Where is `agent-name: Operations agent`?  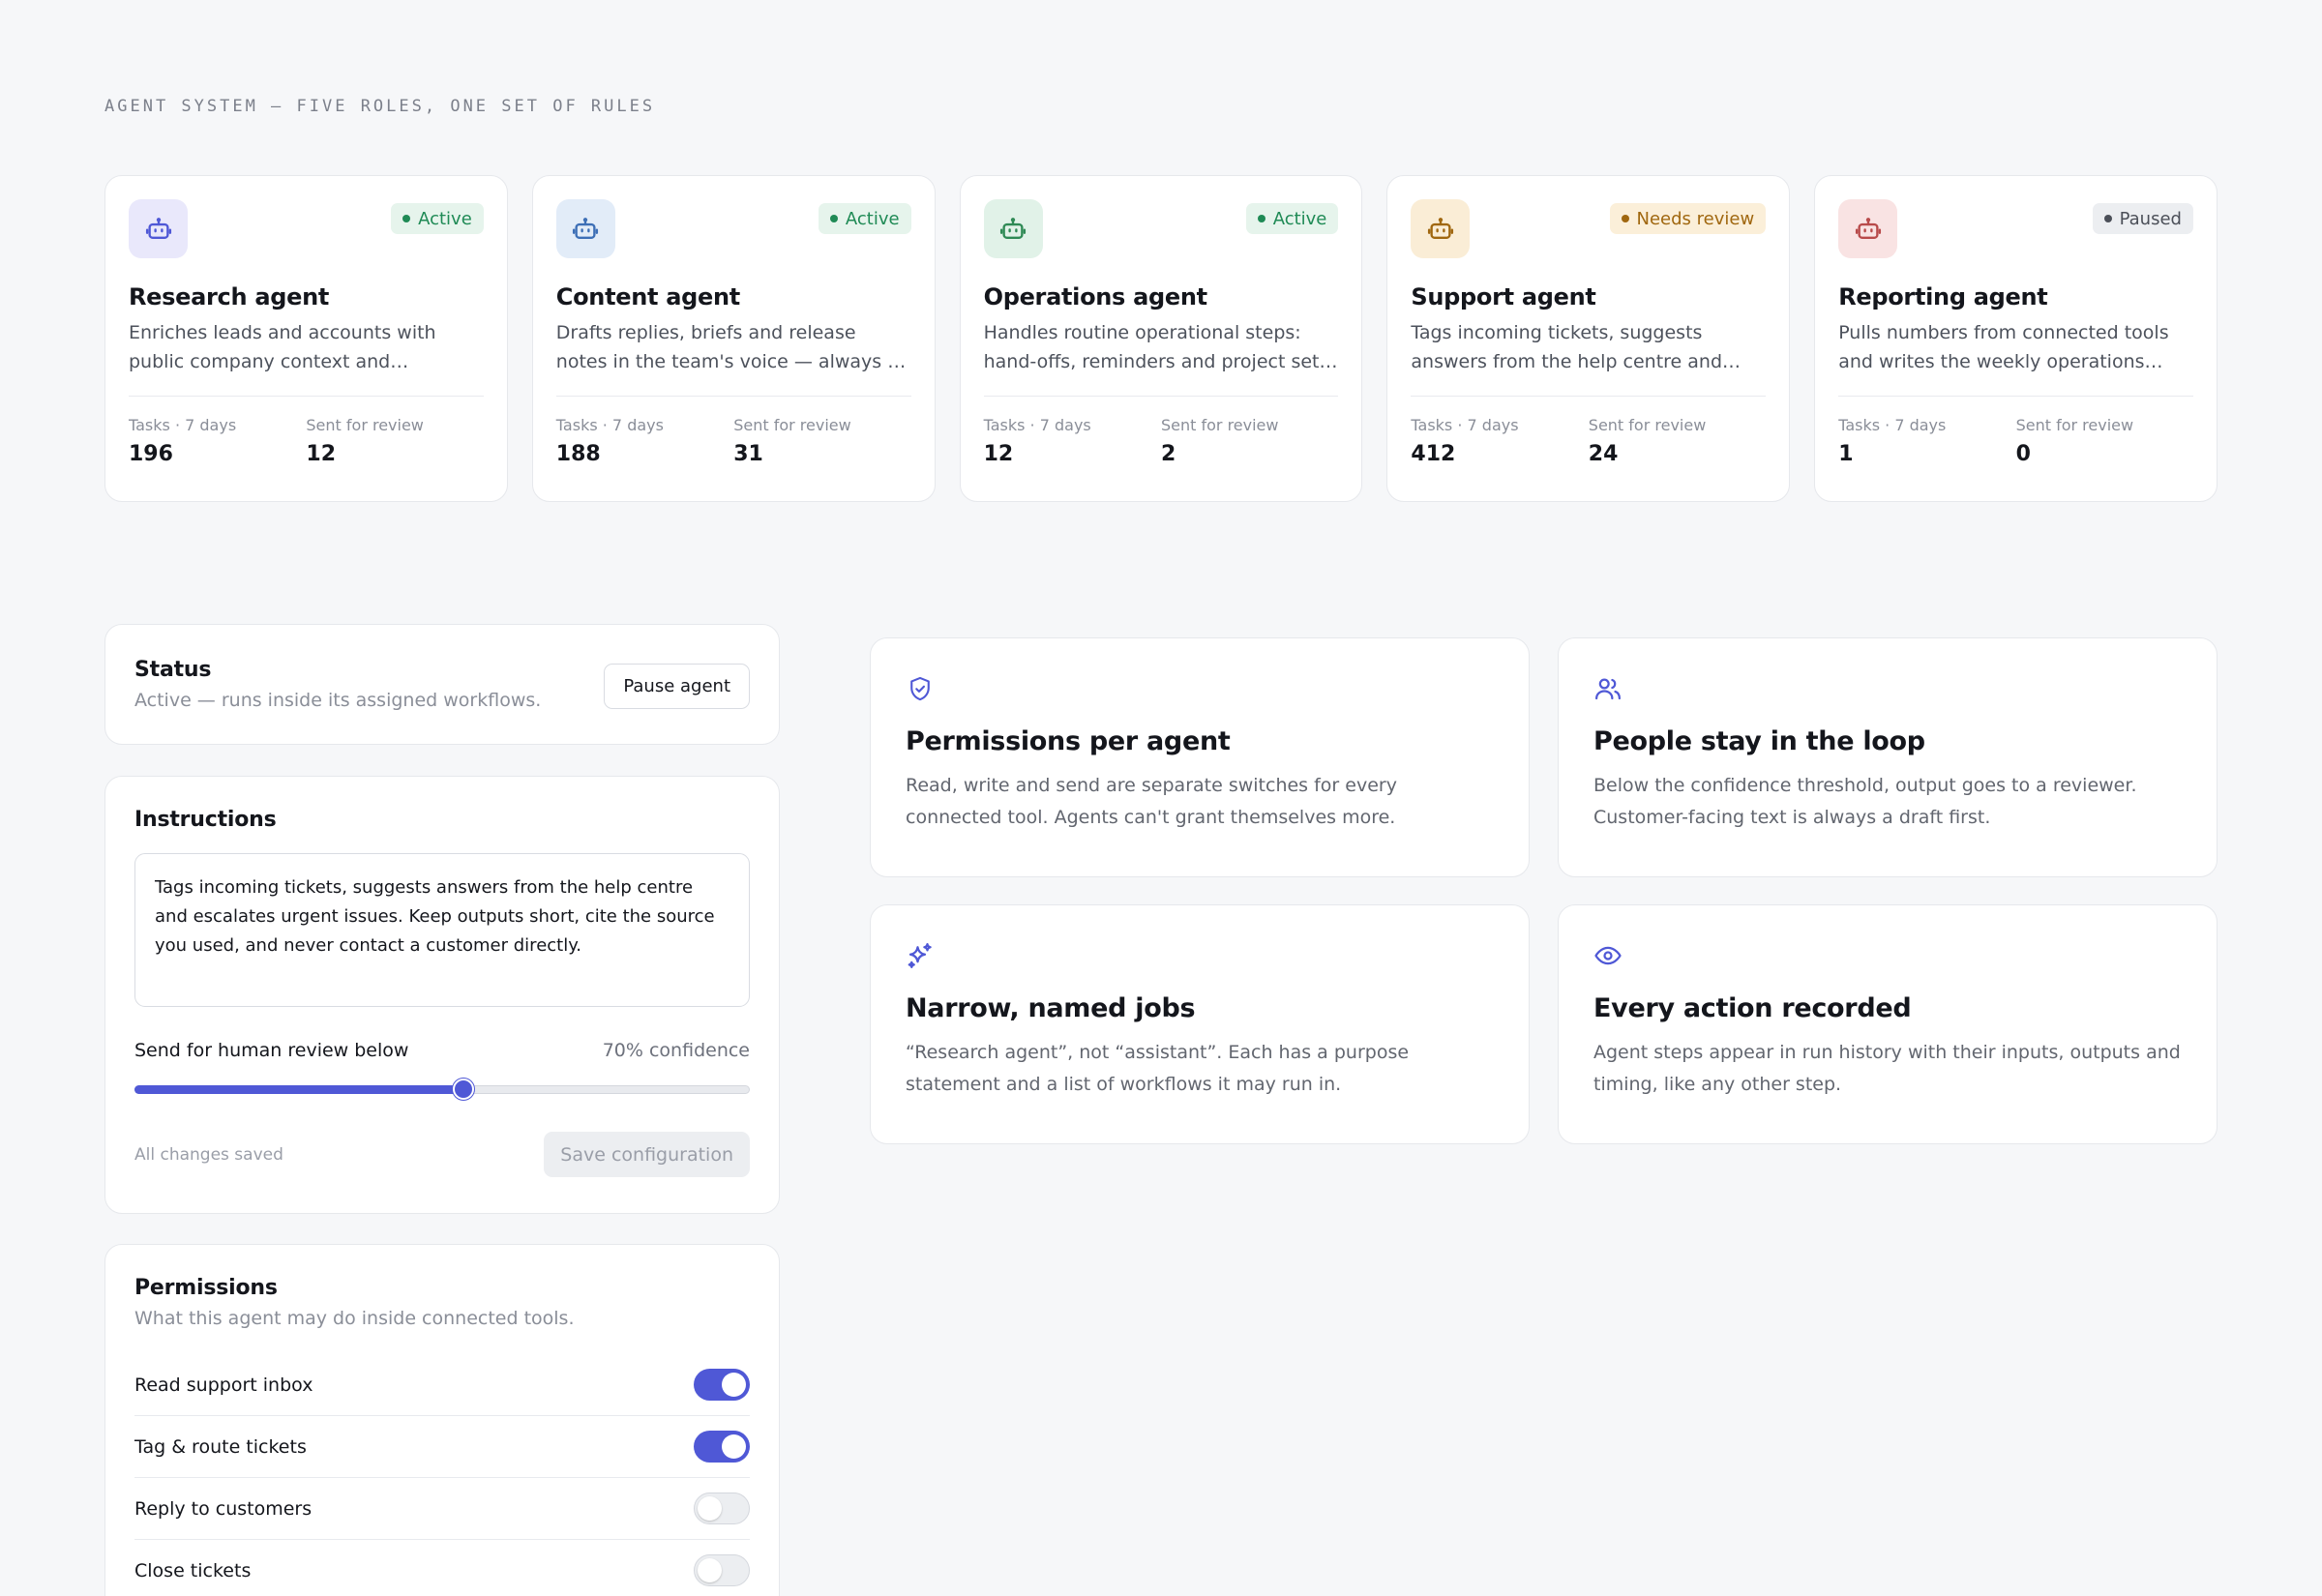
agent-name: Operations agent is located at coordinates (1095, 296).